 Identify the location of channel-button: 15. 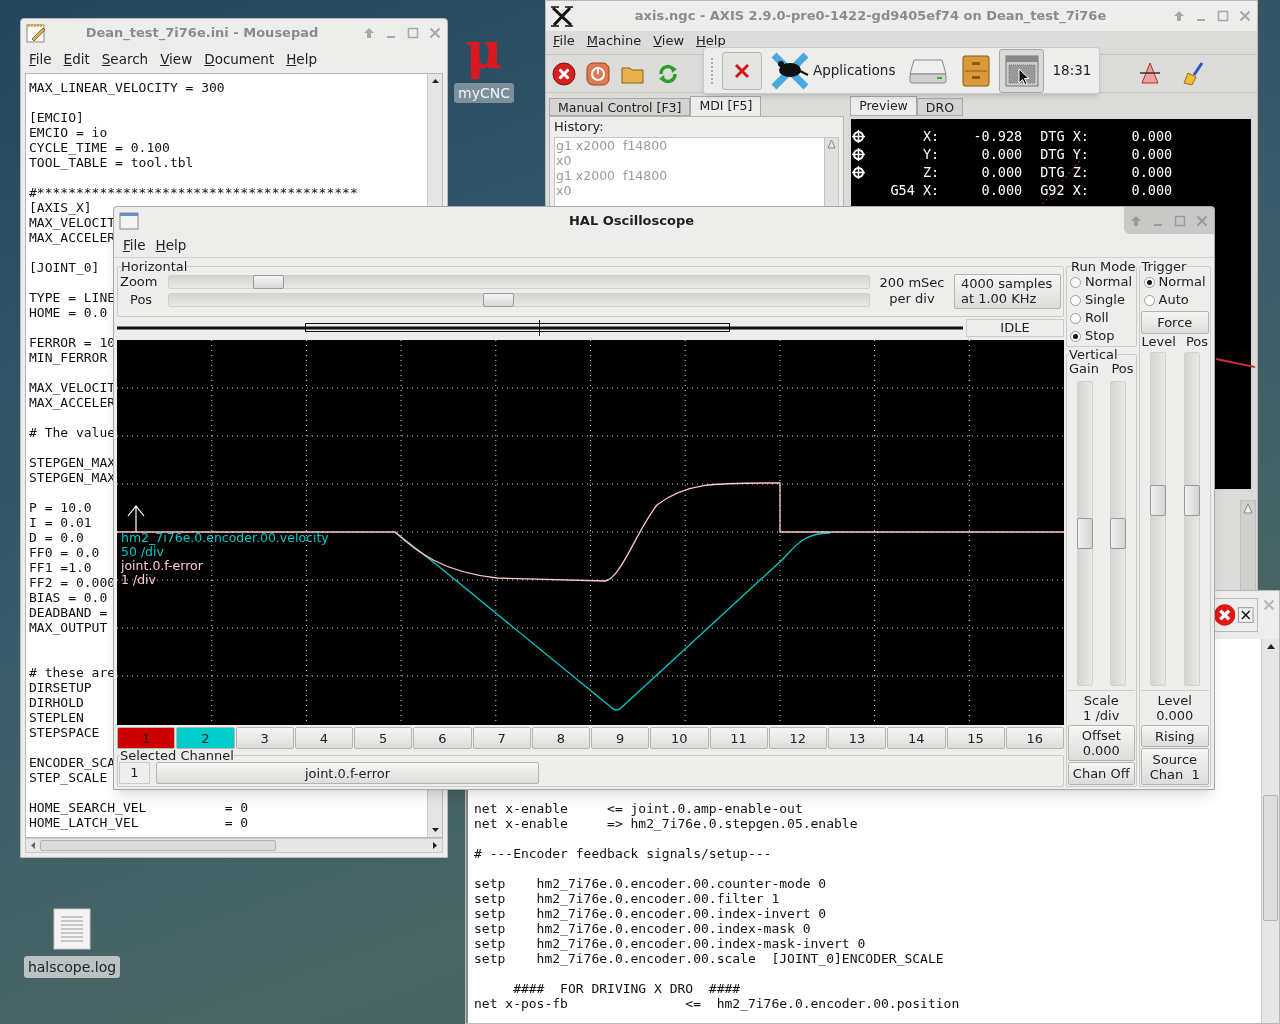
(975, 738).